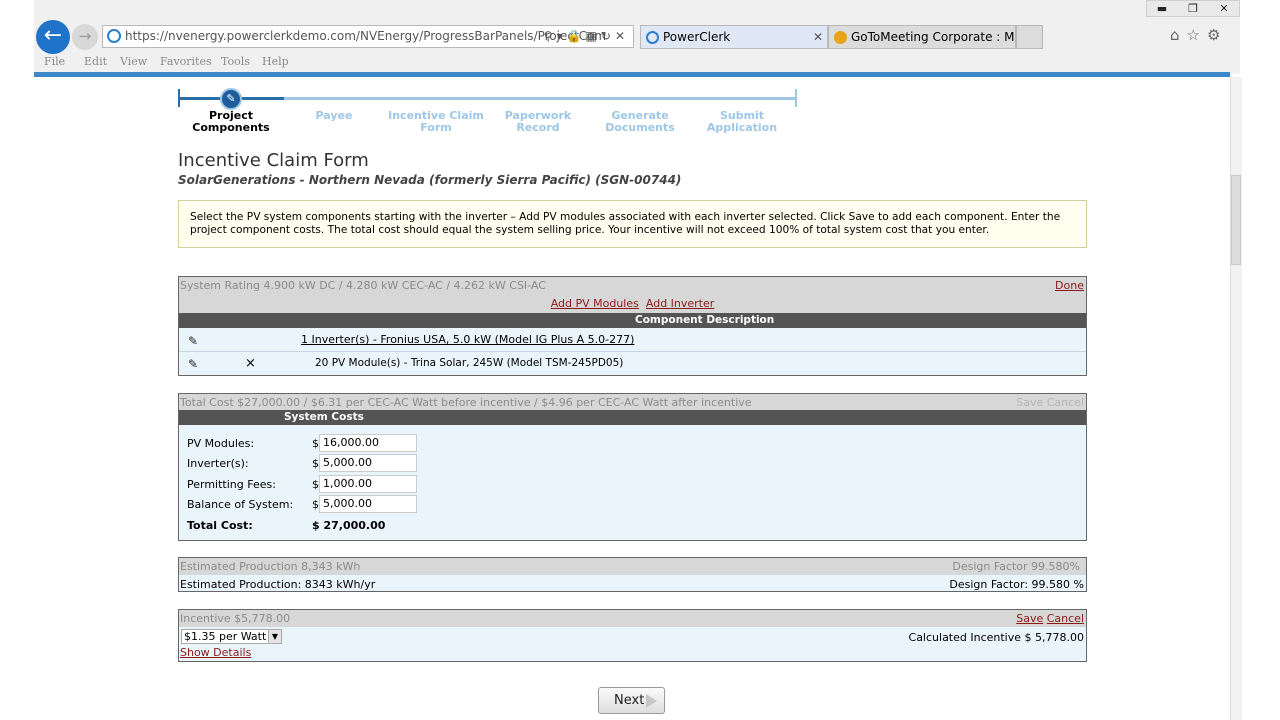 The width and height of the screenshot is (1280, 720). Describe the element at coordinates (742, 127) in the screenshot. I see `step-label: Application` at that location.